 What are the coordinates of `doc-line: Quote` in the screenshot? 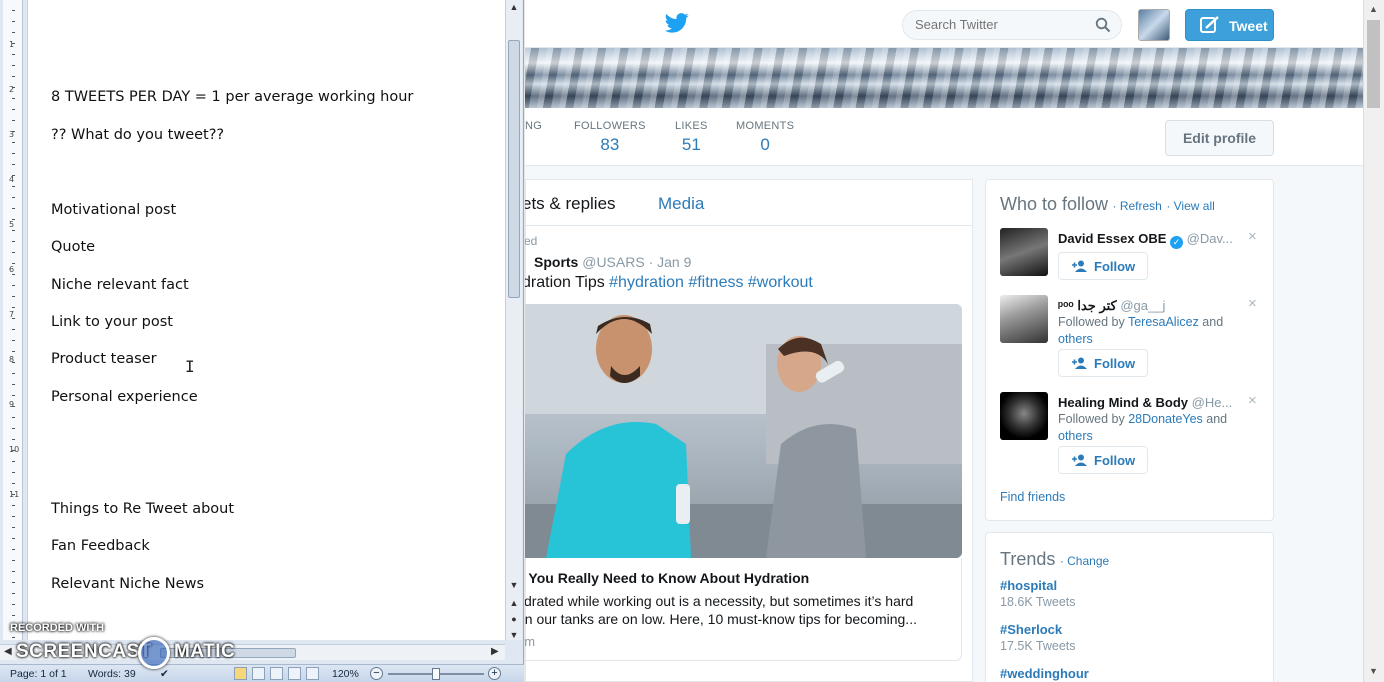 It's located at (73, 247).